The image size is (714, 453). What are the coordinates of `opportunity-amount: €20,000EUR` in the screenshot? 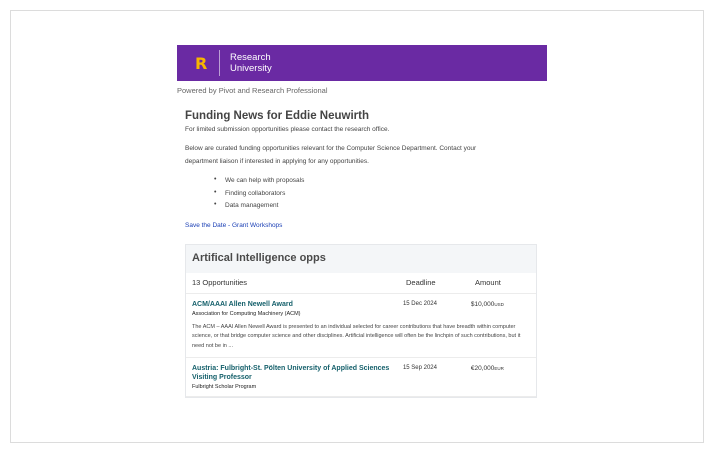 It's located at (500, 377).